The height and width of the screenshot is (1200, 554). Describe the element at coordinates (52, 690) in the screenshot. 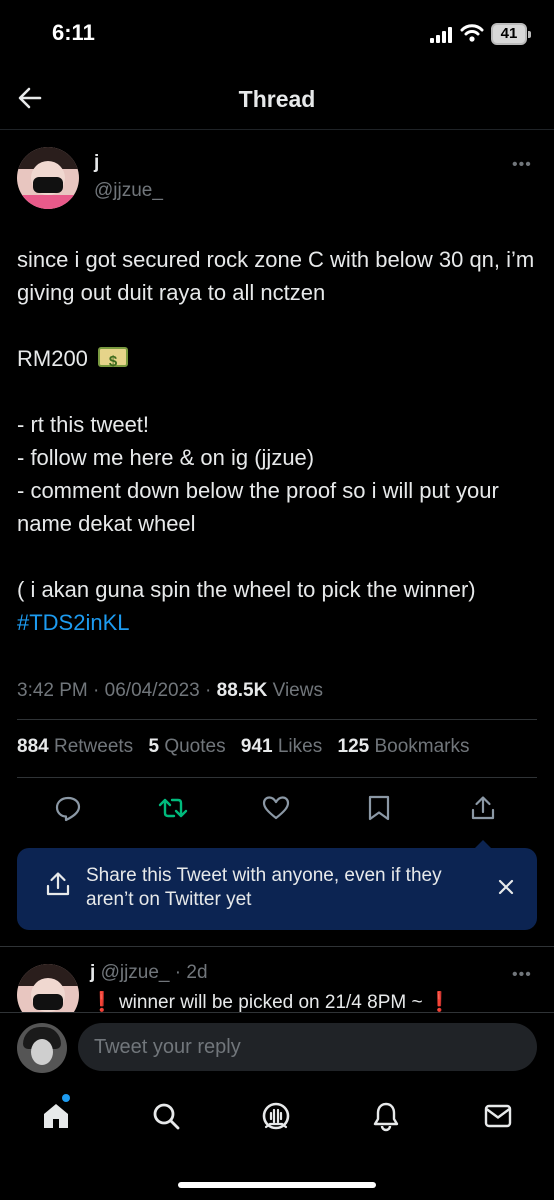

I see `tweet-time: 3:42 PM` at that location.